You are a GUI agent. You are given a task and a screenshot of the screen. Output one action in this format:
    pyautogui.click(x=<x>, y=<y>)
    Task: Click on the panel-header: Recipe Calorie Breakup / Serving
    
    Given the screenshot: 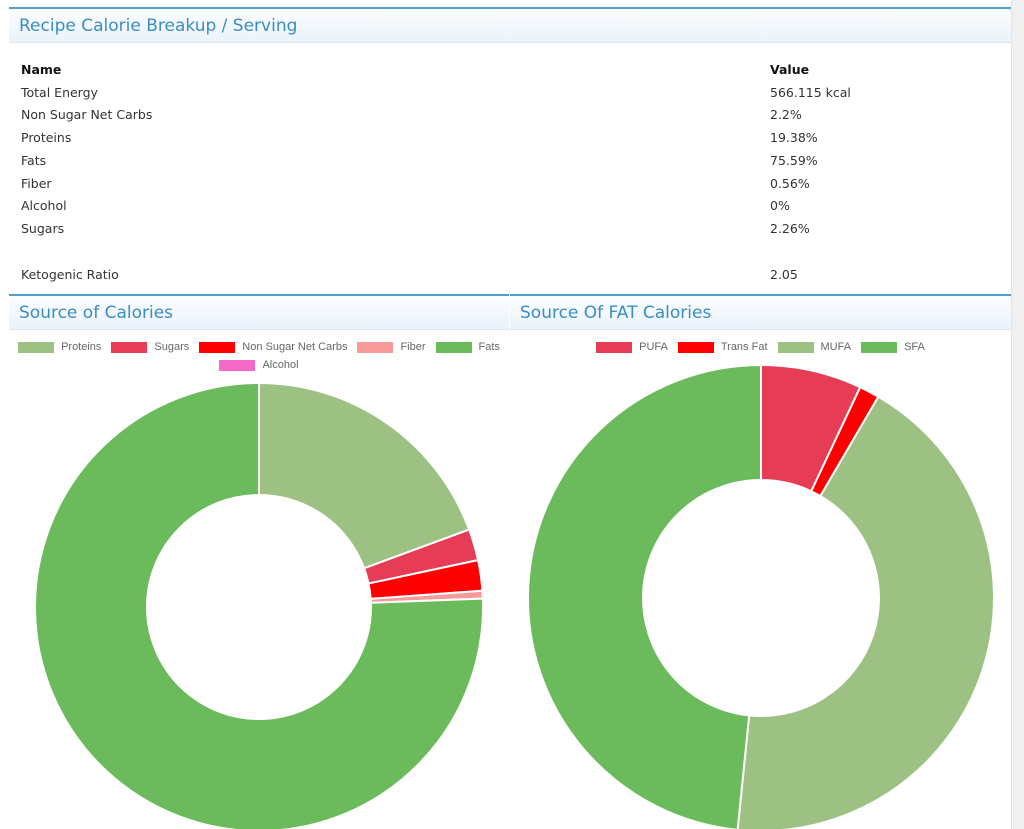 What is the action you would take?
    pyautogui.click(x=510, y=25)
    